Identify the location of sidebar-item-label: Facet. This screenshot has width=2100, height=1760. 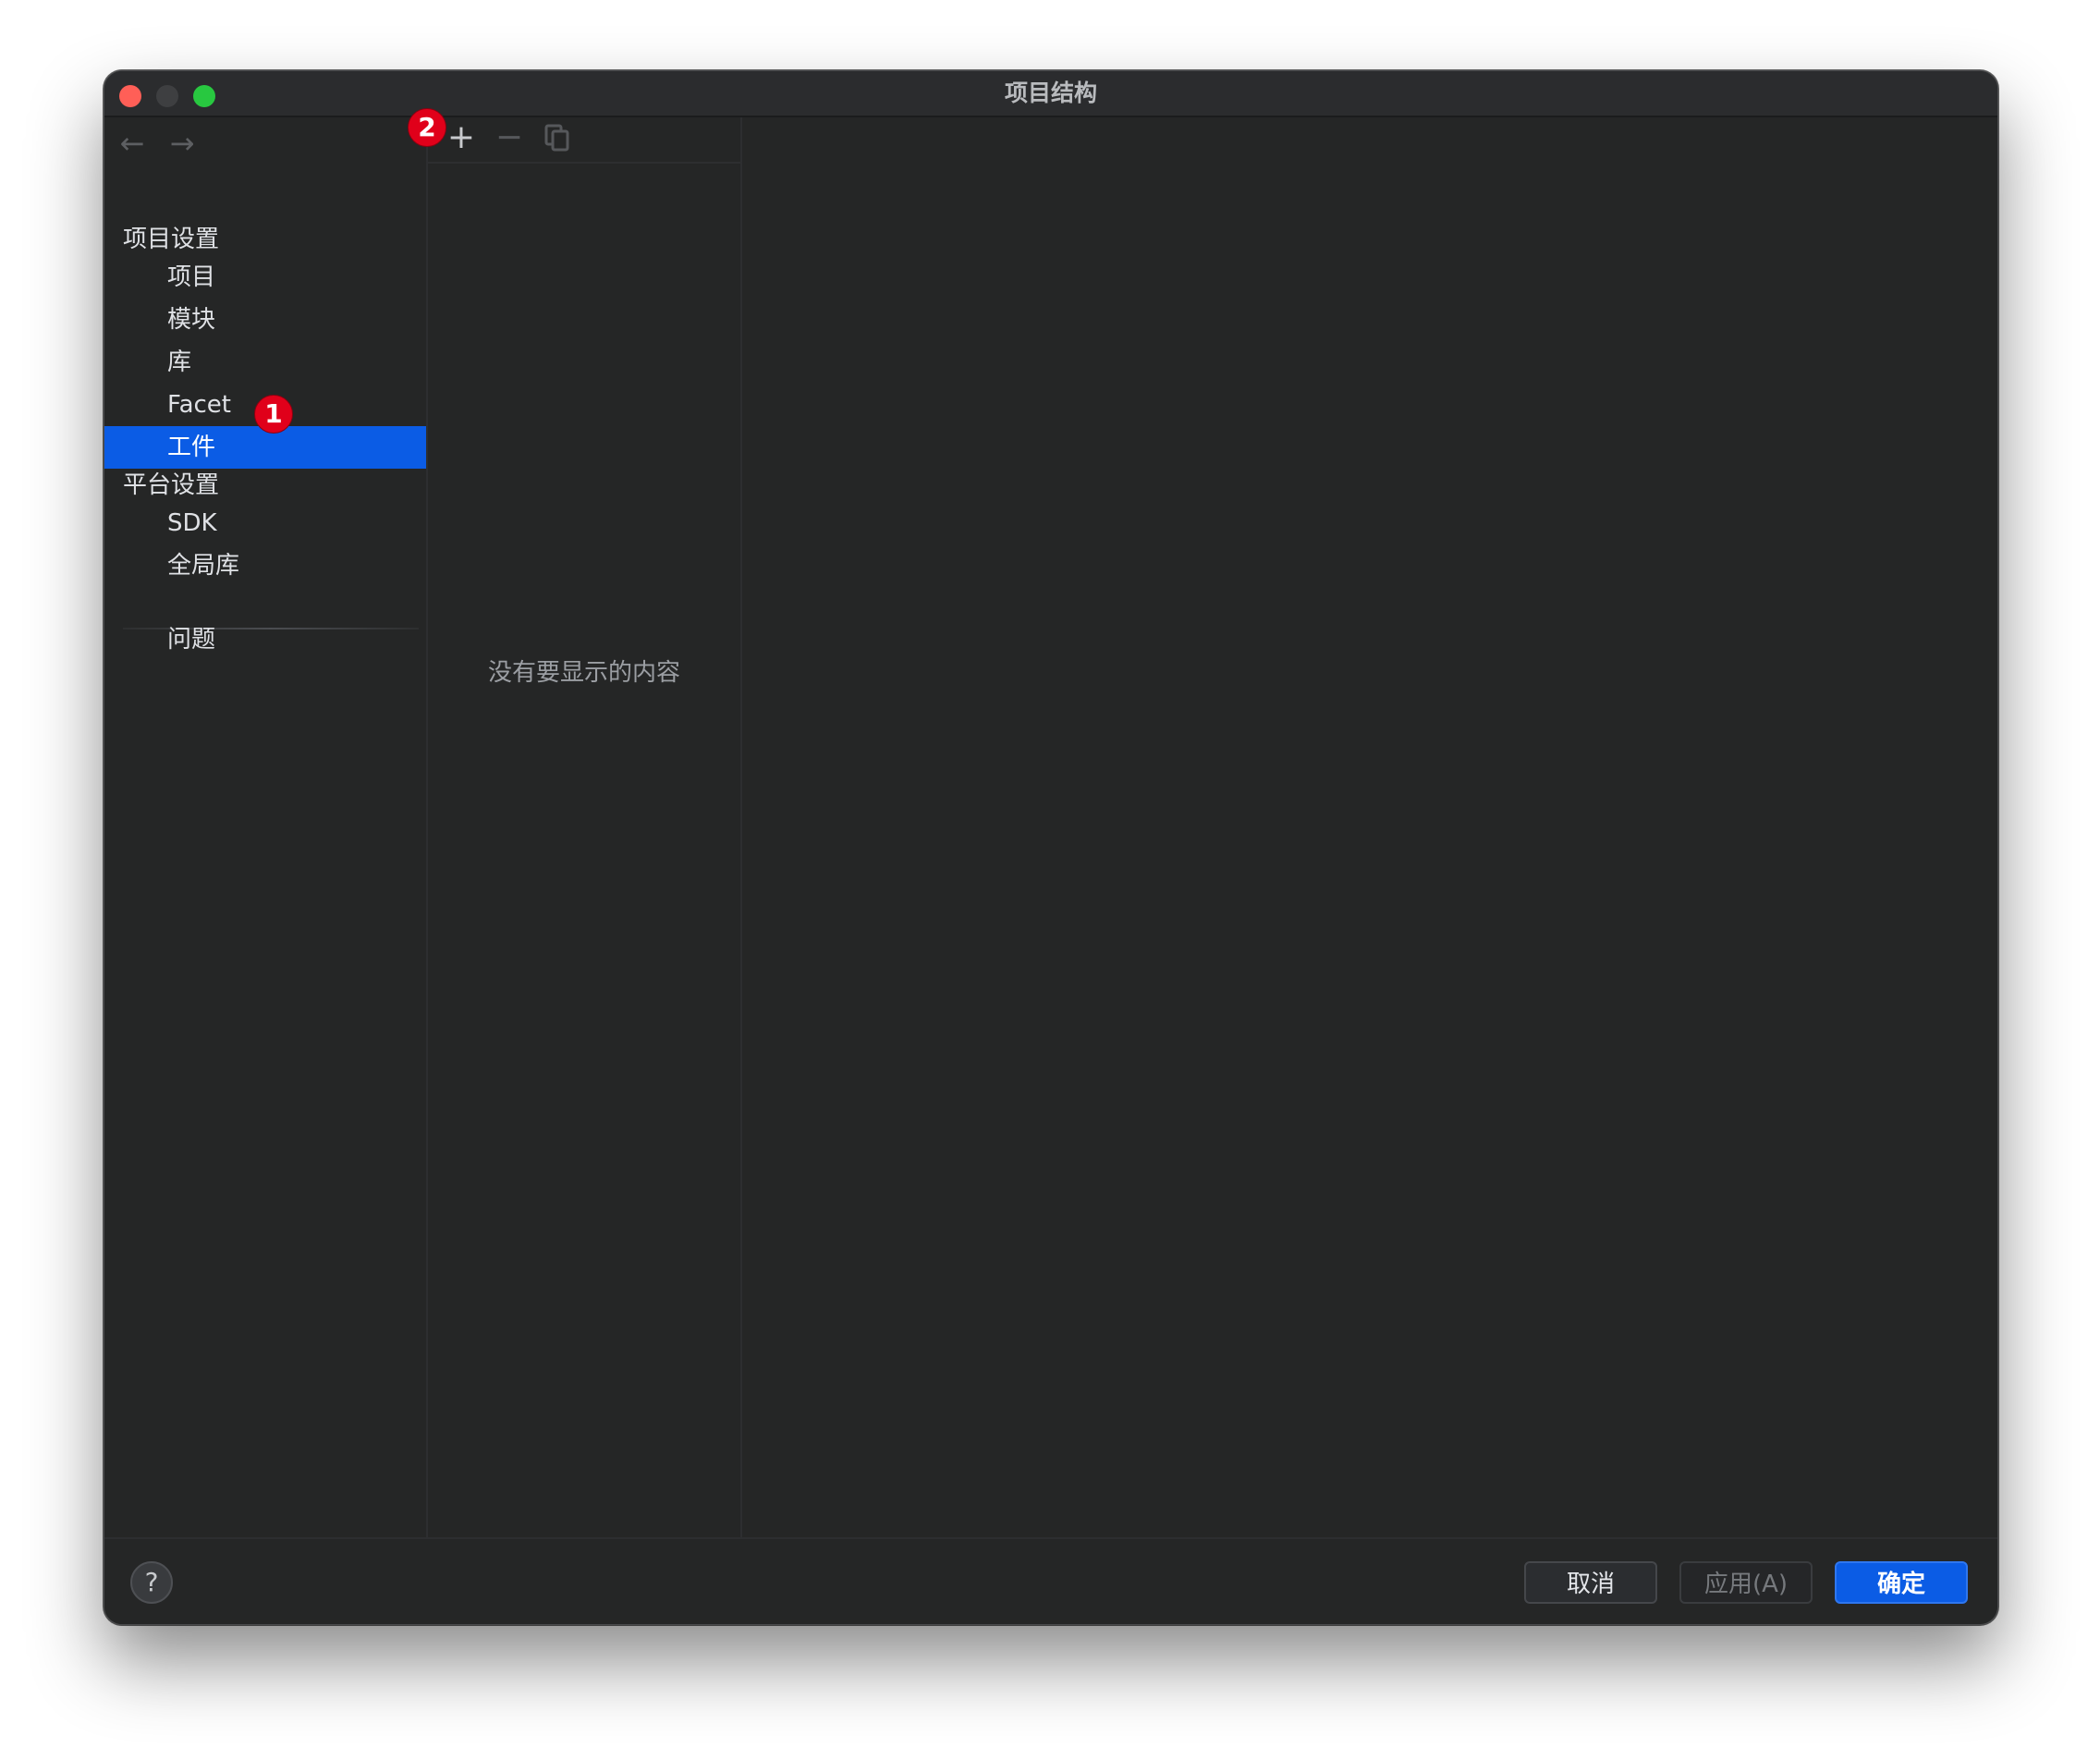
(199, 405).